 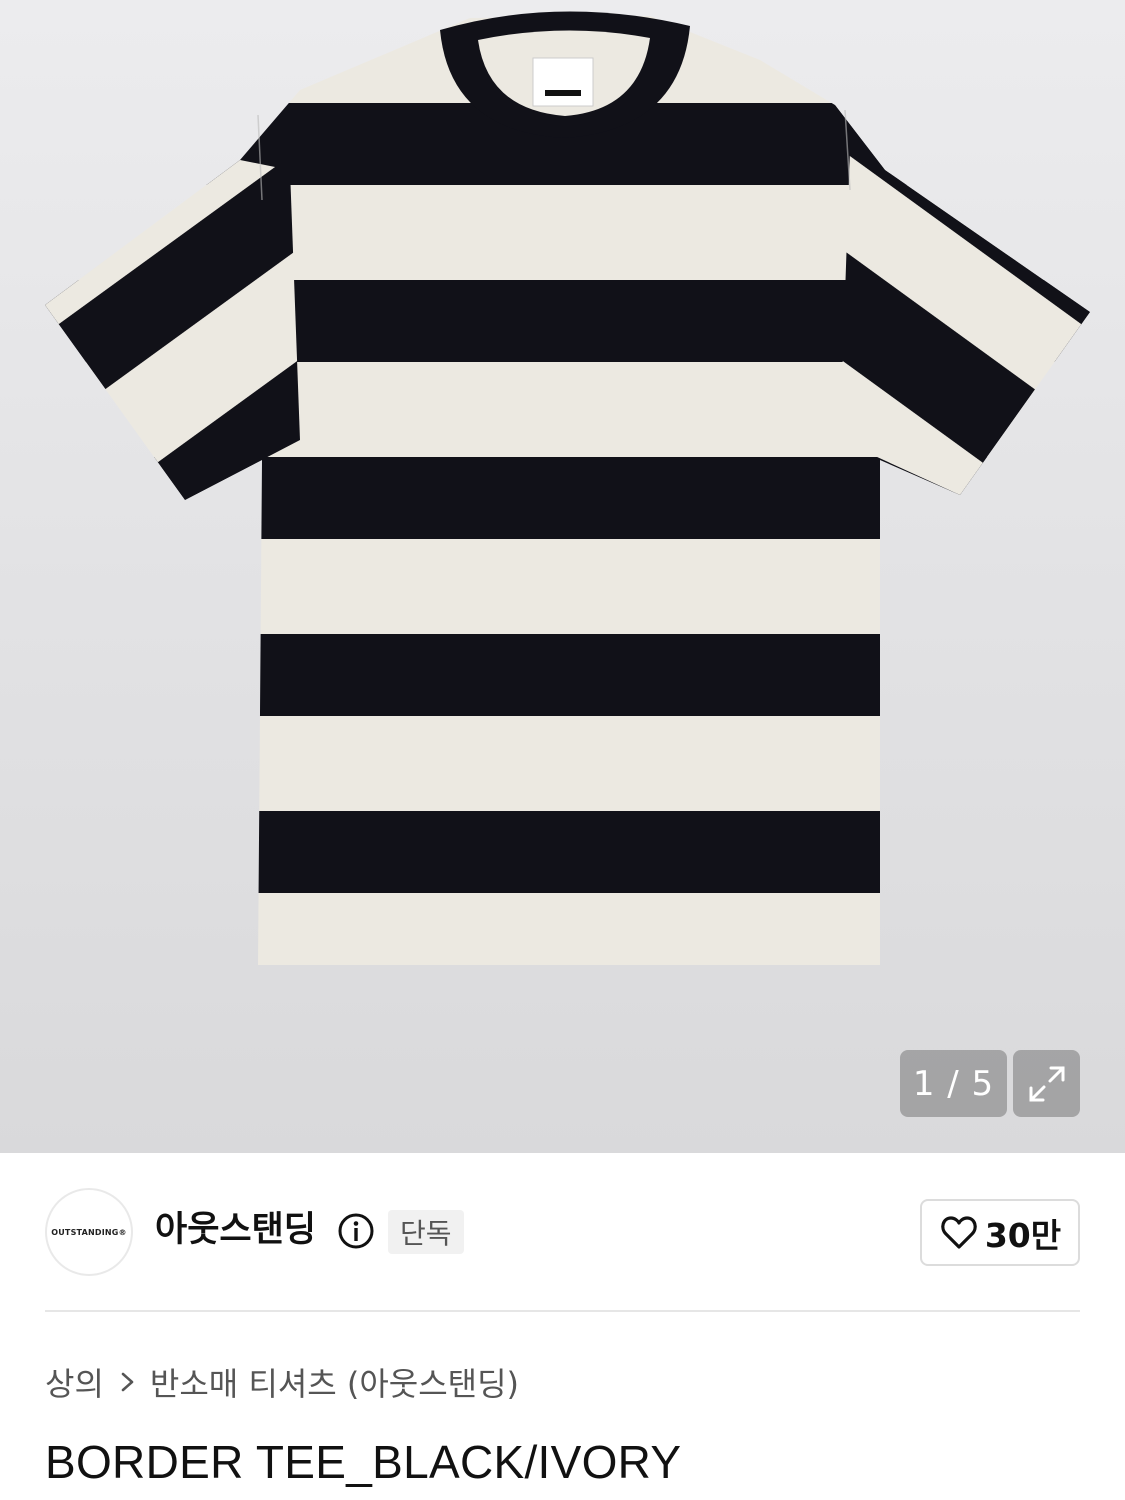 What do you see at coordinates (356, 1231) in the screenshot?
I see `info-icon` at bounding box center [356, 1231].